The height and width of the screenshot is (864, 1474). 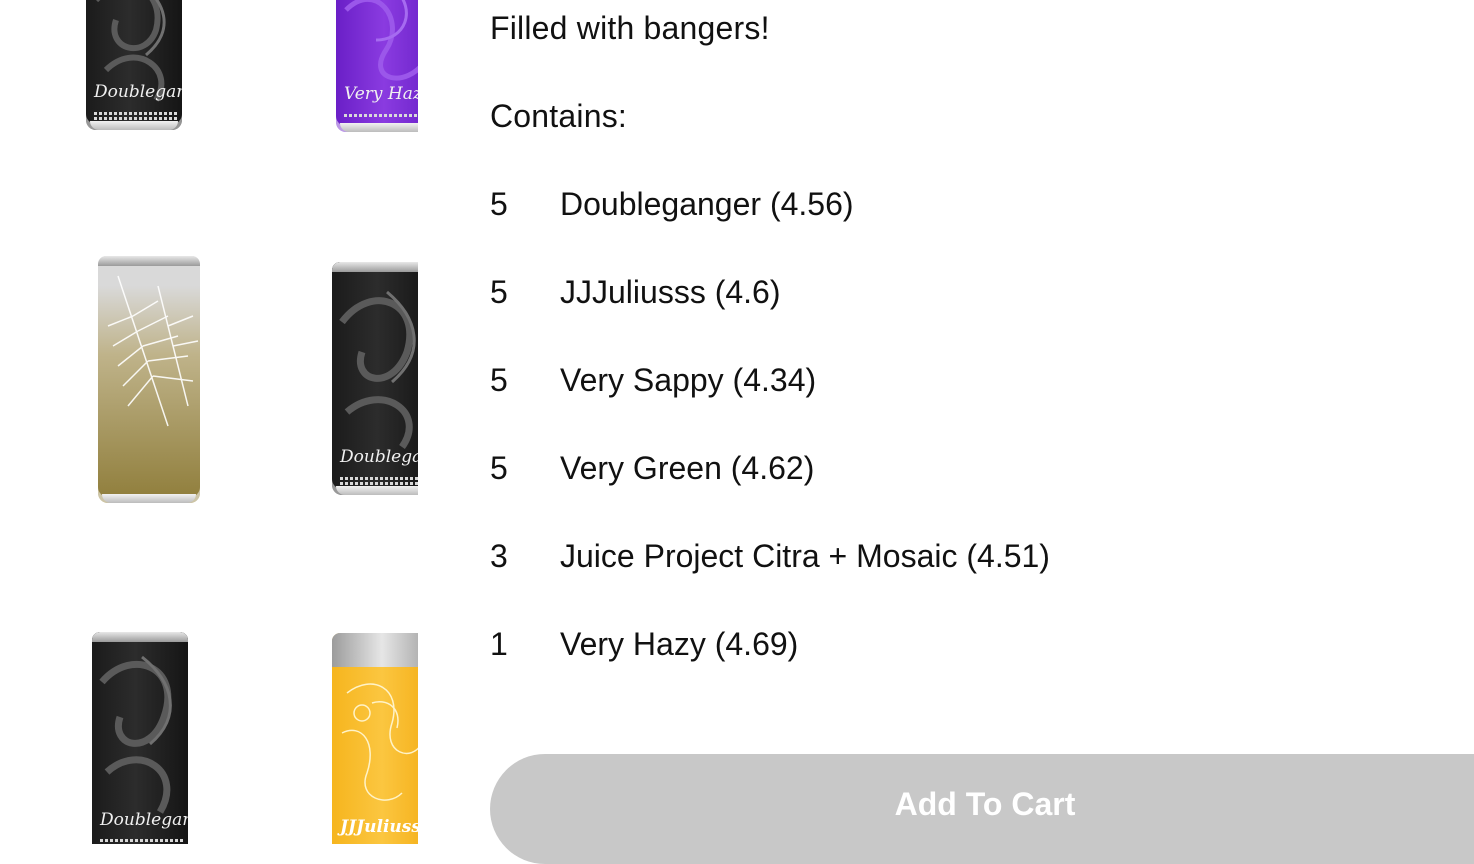 I want to click on list-item: 5 Very Sappy (4.34), so click(x=653, y=380).